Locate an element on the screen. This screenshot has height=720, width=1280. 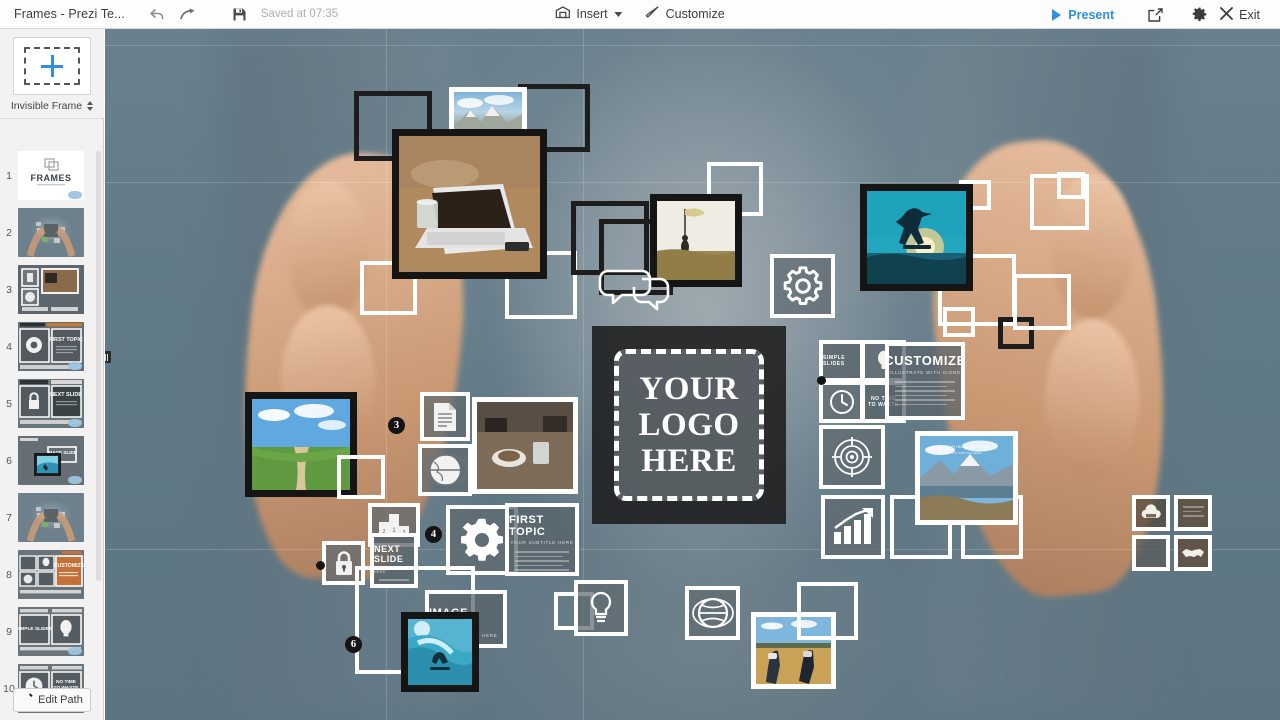
cloud-icon-card is located at coordinates (1151, 513).